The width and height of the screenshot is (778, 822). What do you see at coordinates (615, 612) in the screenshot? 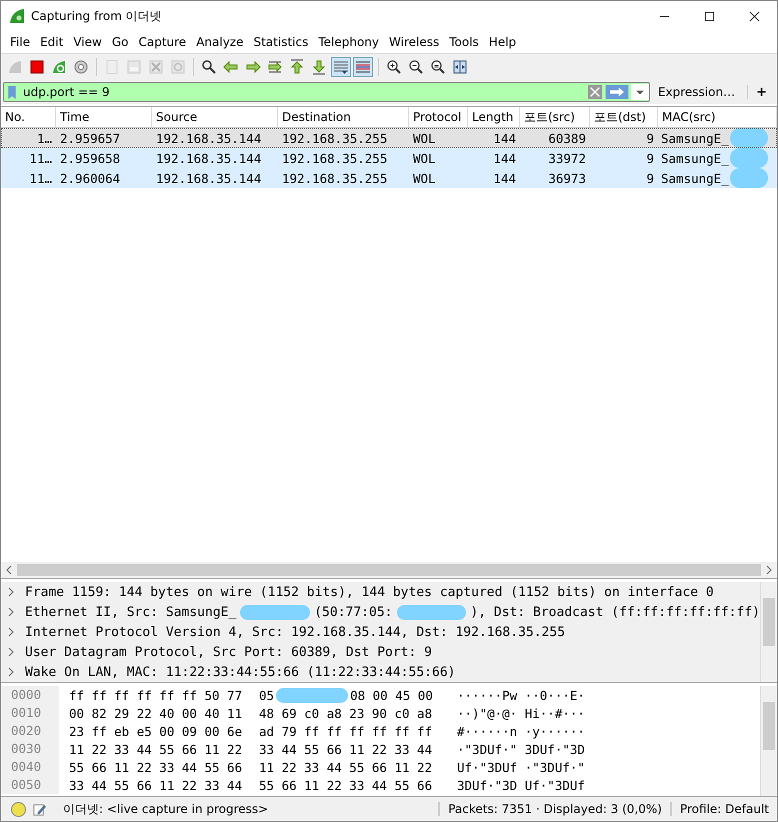
I see `tree-item-text: ), Dst: Broadcast (ff:ff:ff:ff:ff:ff)` at bounding box center [615, 612].